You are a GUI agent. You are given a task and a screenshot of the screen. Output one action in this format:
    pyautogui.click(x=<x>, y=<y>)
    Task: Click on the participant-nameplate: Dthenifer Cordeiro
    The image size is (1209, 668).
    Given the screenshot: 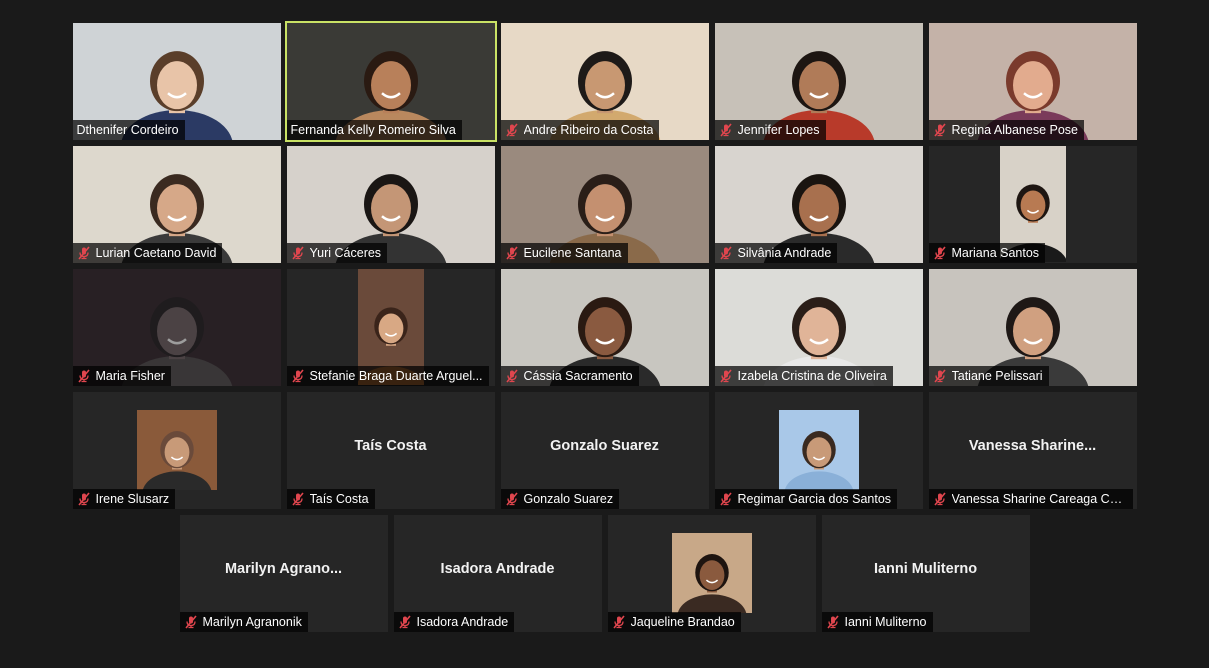 What is the action you would take?
    pyautogui.click(x=128, y=130)
    